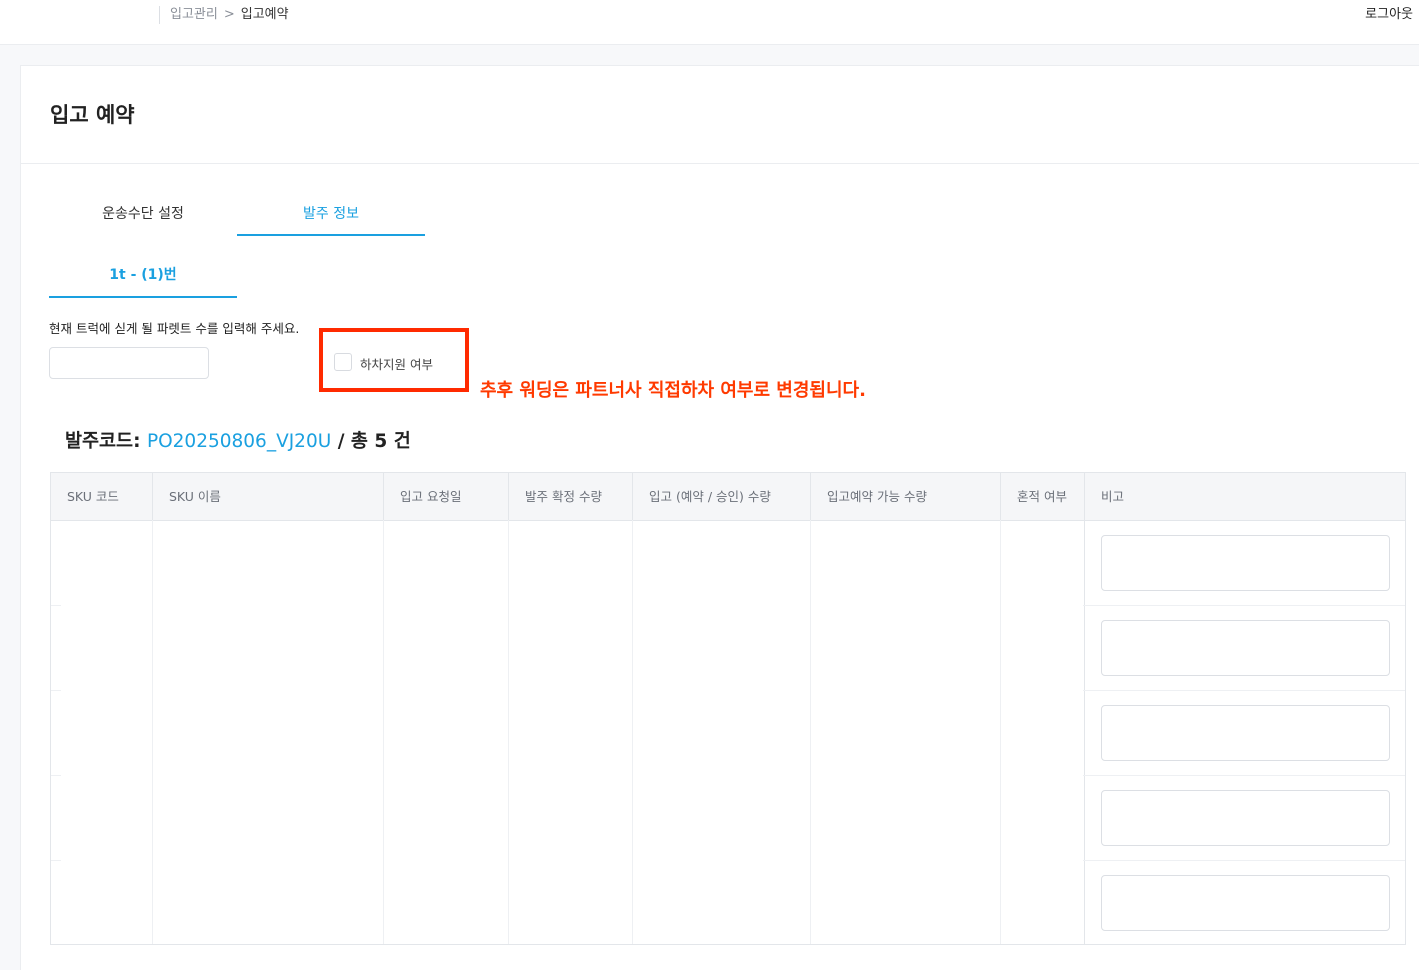 This screenshot has height=970, width=1419. Describe the element at coordinates (129, 363) in the screenshot. I see `pallet-count-input` at that location.